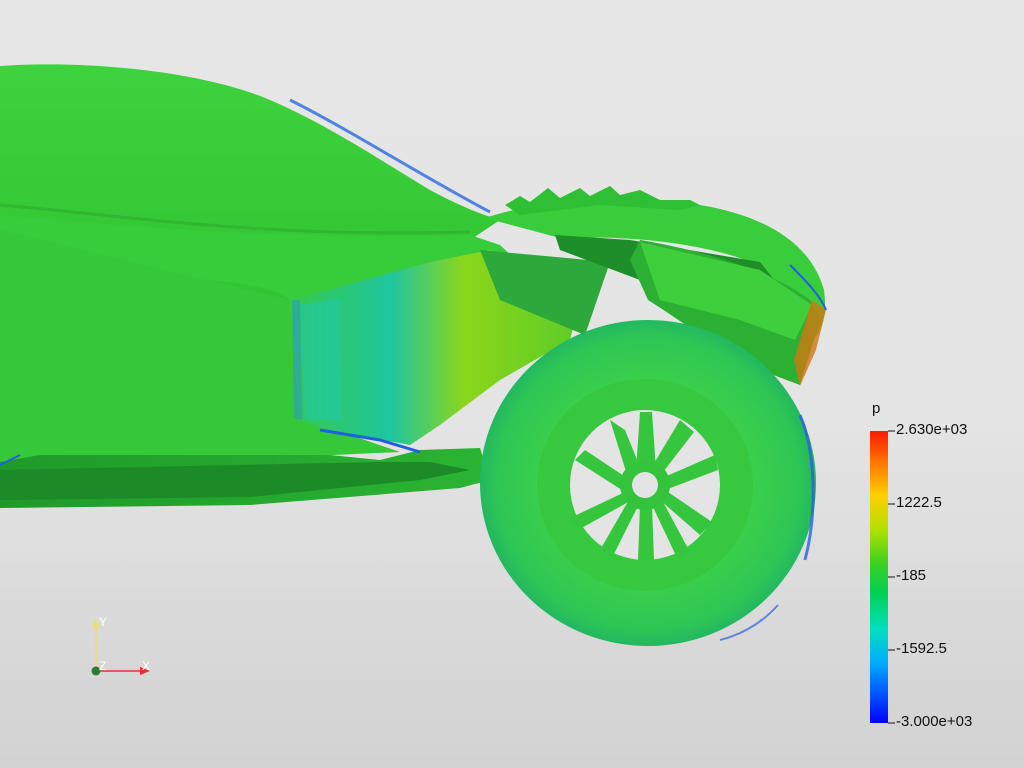 The width and height of the screenshot is (1024, 768). What do you see at coordinates (876, 408) in the screenshot?
I see `colorbar-title: p` at bounding box center [876, 408].